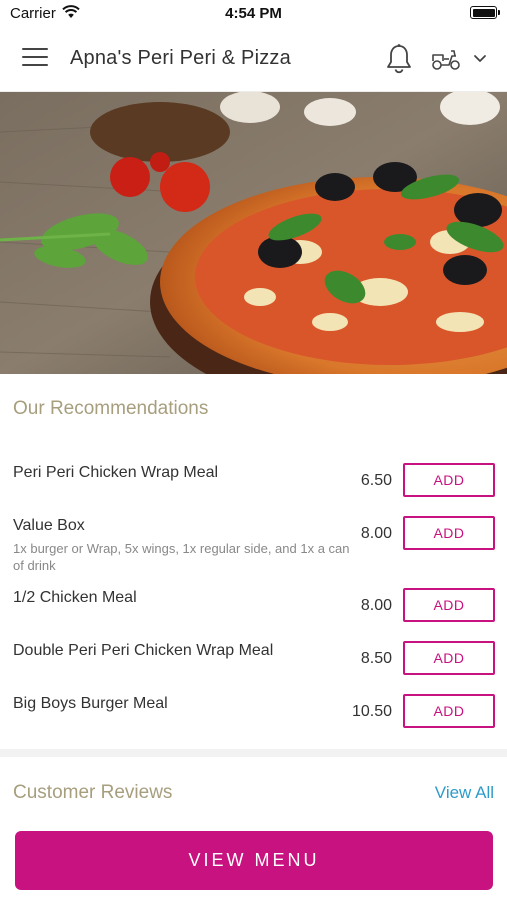 This screenshot has width=507, height=900. I want to click on item-name: Peri Peri Chicken Wrap Meal, so click(116, 472).